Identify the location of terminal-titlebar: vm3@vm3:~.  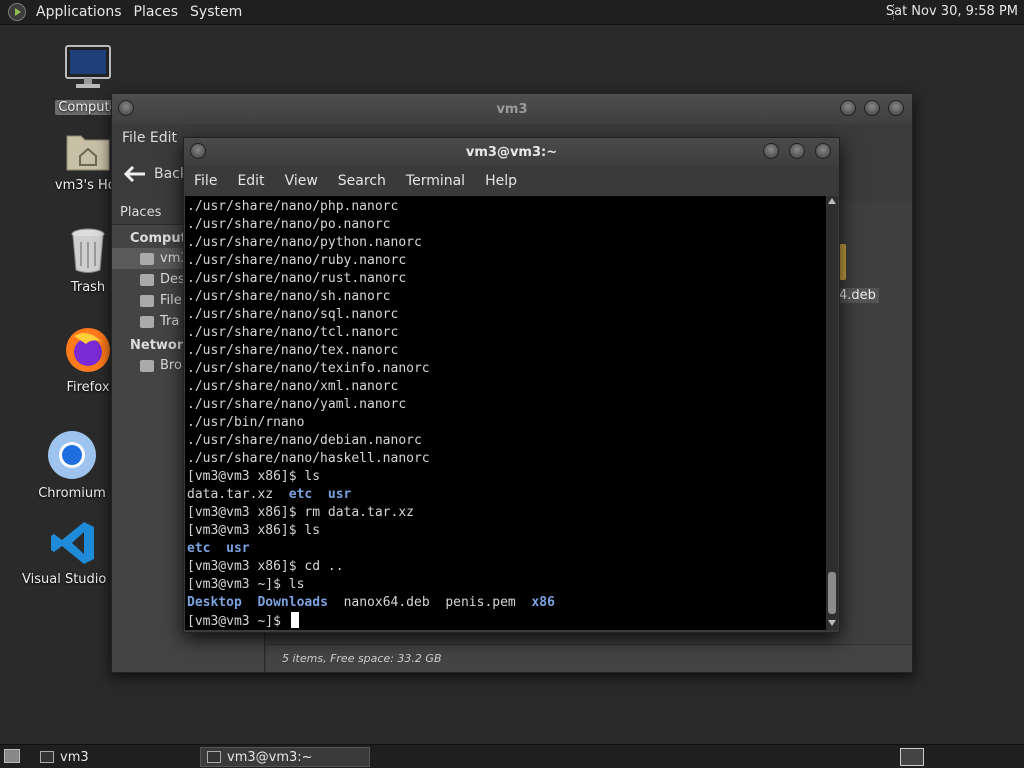
(511, 152).